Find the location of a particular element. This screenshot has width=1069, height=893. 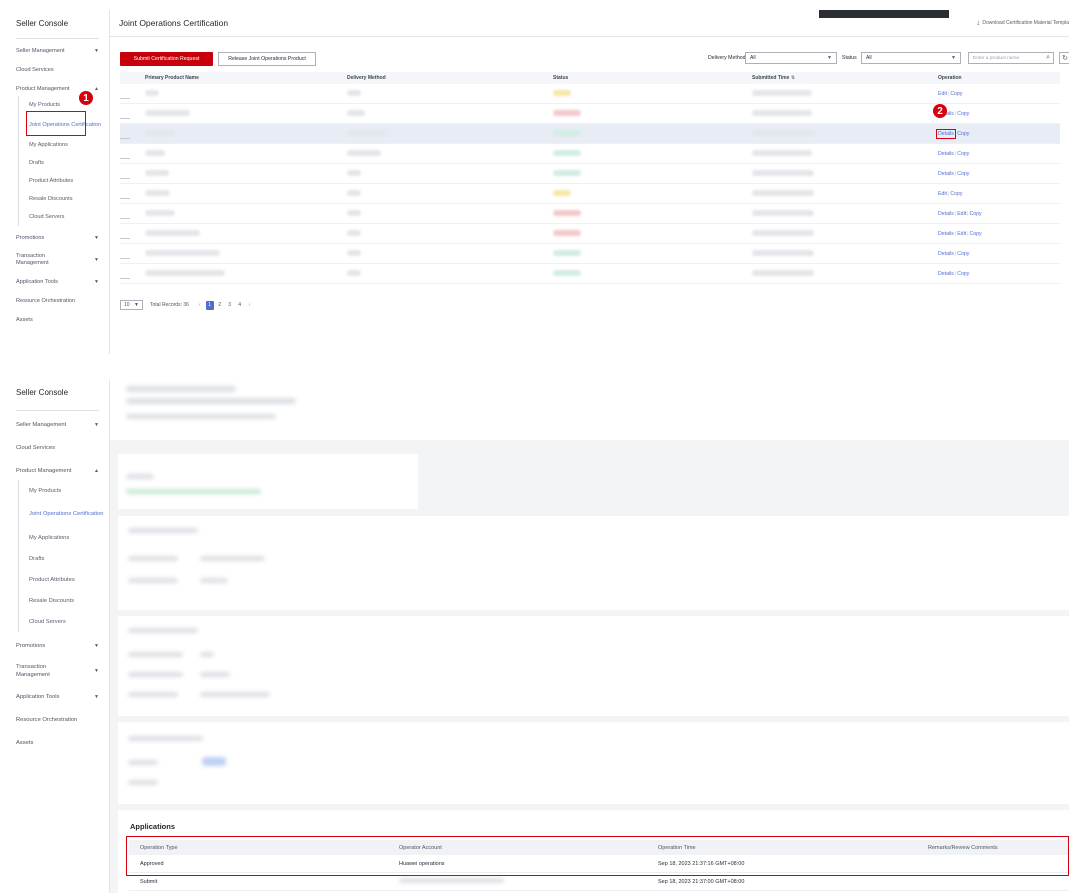

search-icon: ⌕ is located at coordinates (1048, 58).